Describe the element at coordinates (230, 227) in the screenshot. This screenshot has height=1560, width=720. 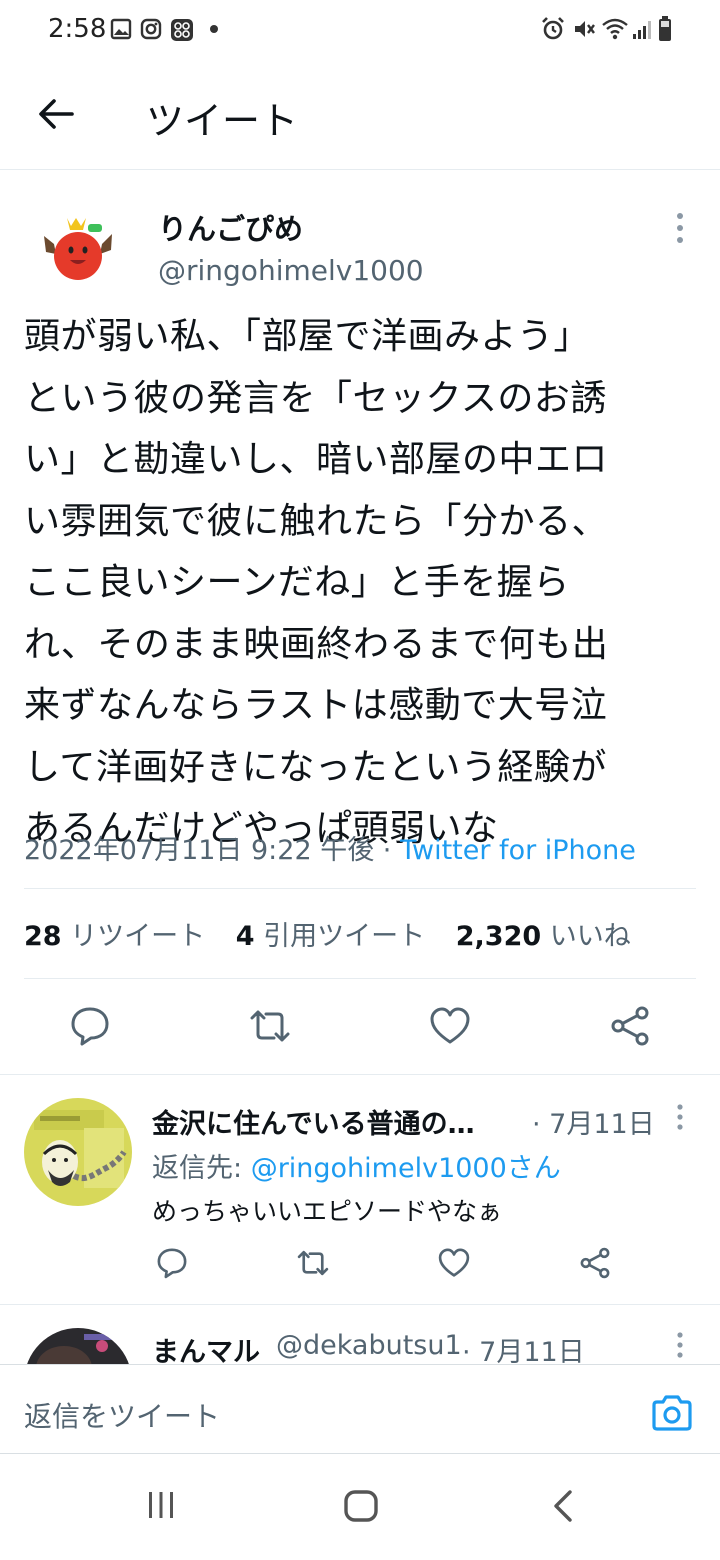
I see `author-name: りんごぴめ` at that location.